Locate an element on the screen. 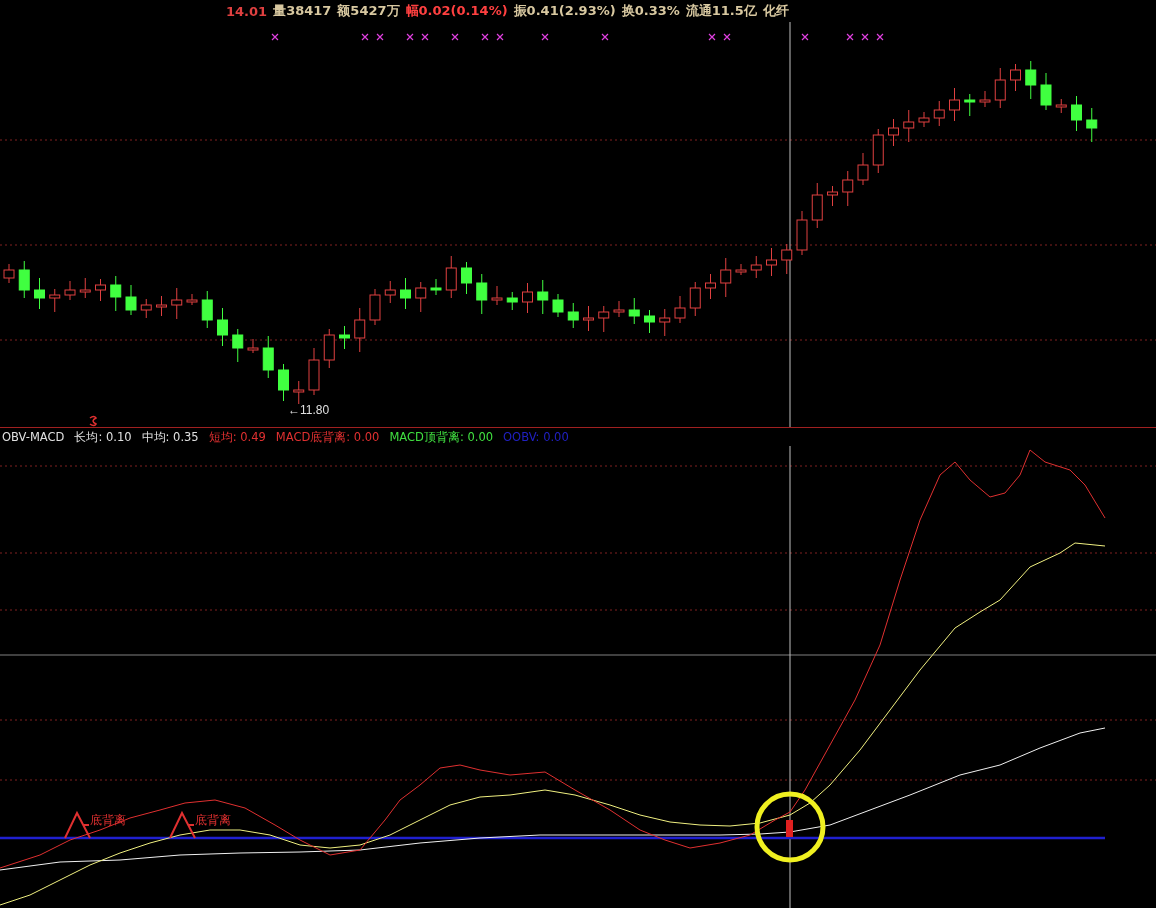 Image resolution: width=1156 pixels, height=908 pixels. signal-bar is located at coordinates (789, 828).